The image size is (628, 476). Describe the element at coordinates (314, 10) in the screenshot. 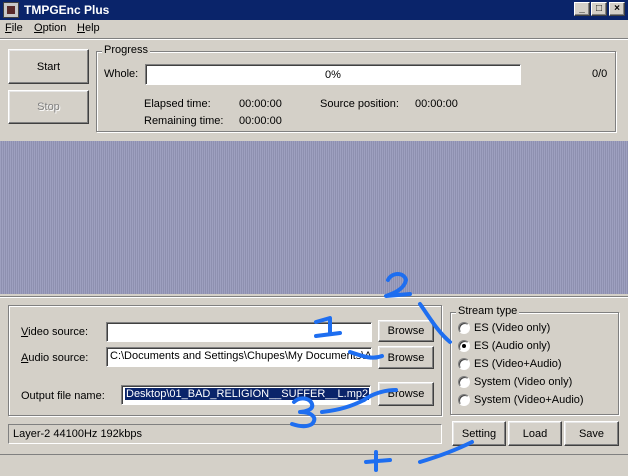

I see `title-bar: TMPGEnc Plus _ □ ×` at that location.